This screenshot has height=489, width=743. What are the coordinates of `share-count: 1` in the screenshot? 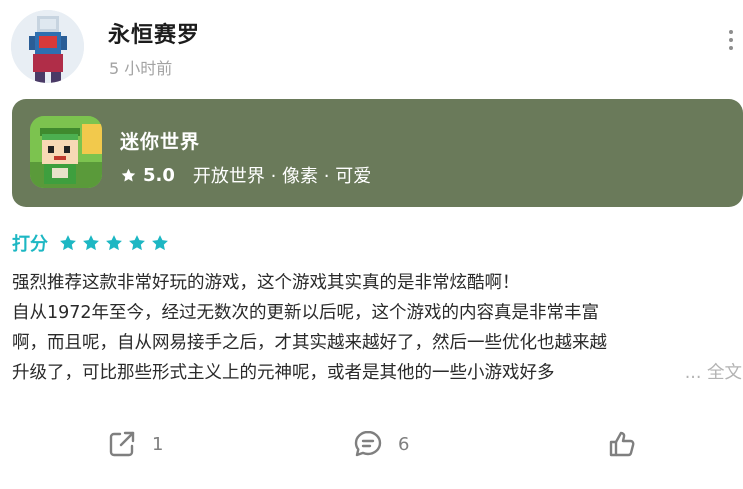 It's located at (158, 444).